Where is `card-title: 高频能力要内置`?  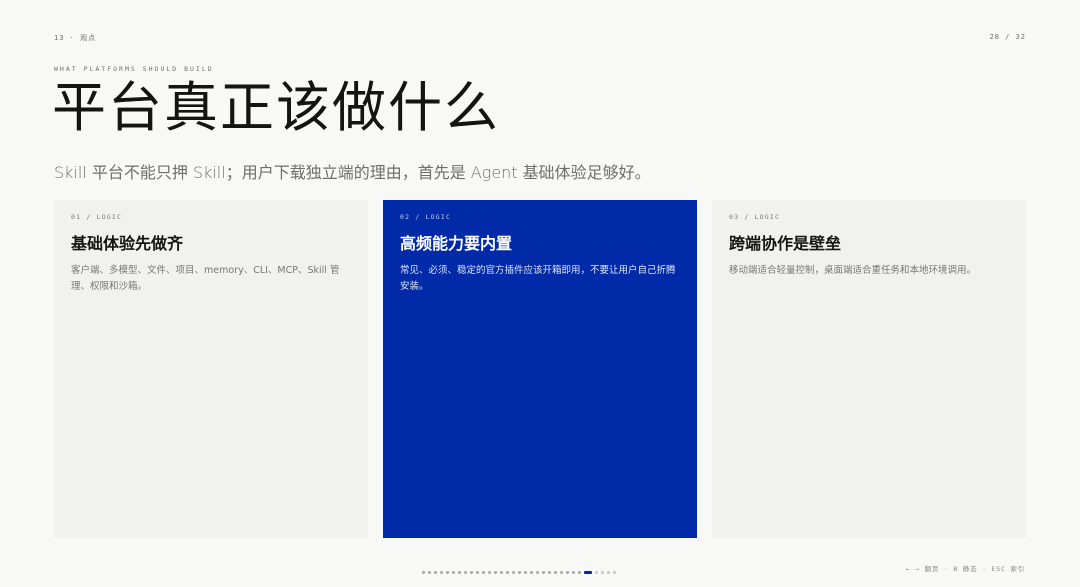
card-title: 高频能力要内置 is located at coordinates (456, 243).